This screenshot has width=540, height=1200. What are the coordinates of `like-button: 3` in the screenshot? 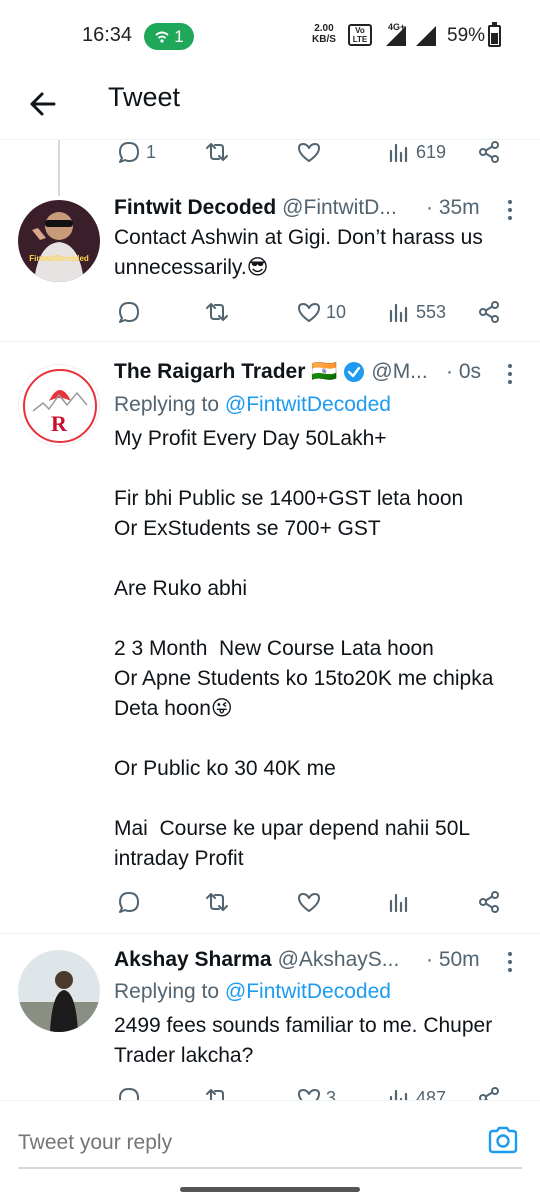 It's located at (316, 1091).